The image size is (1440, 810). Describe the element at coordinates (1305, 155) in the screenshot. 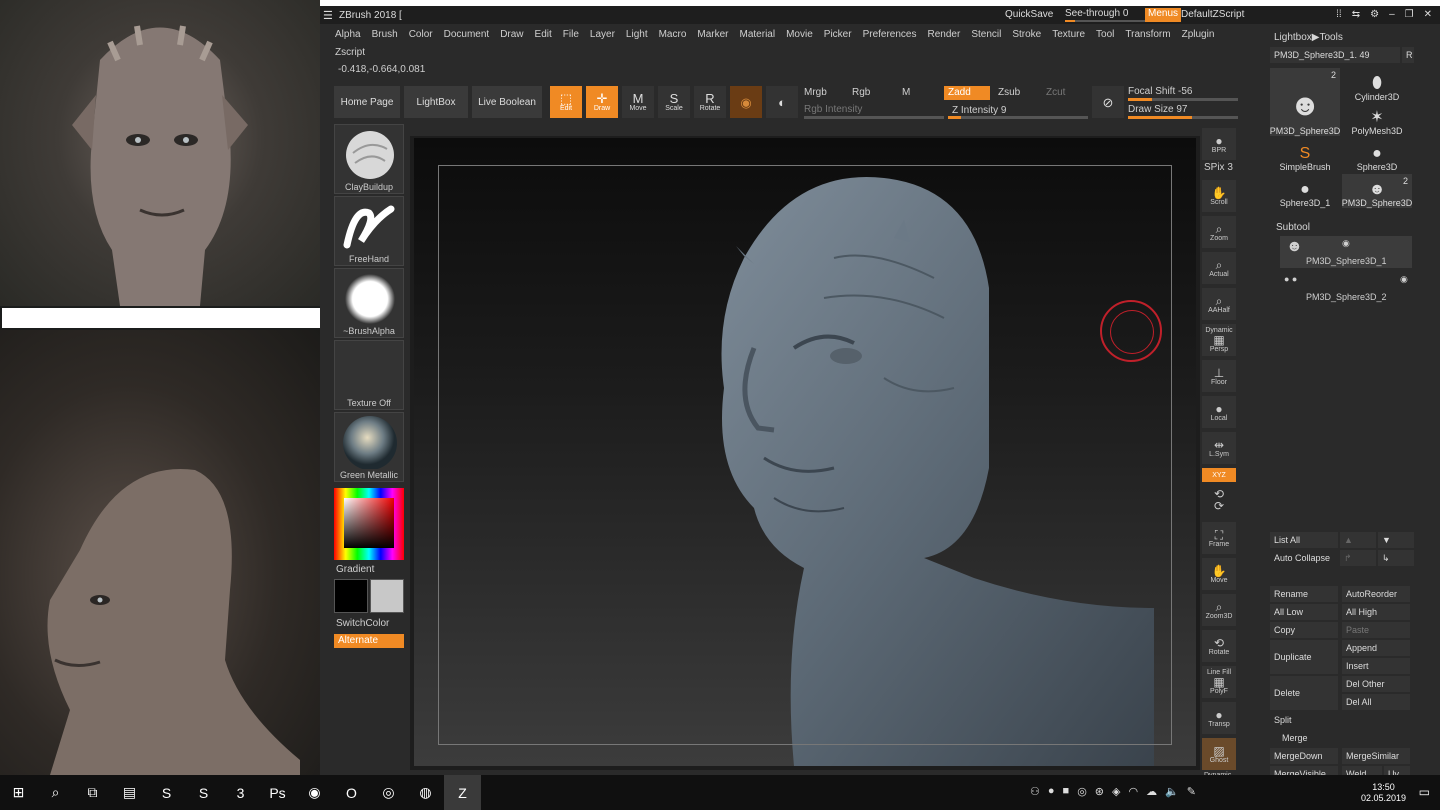

I see `tool-thumb-3: S SimpleBrush` at that location.